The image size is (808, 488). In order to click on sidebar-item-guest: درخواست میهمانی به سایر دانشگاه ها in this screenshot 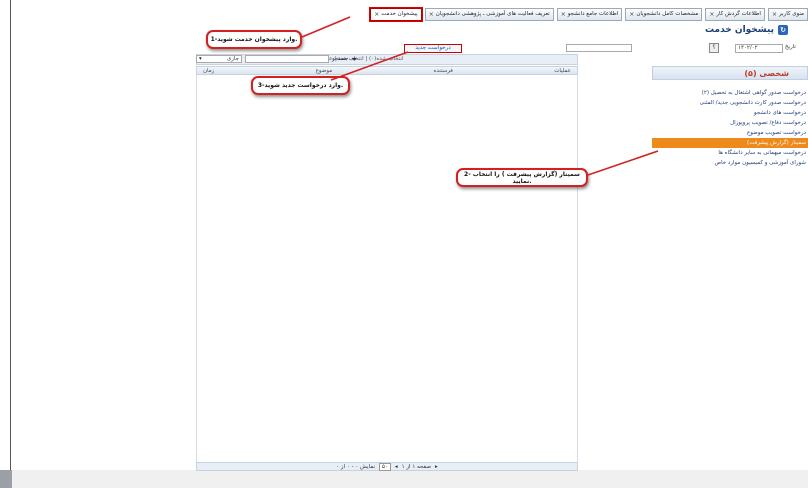, I will do `click(730, 153)`.